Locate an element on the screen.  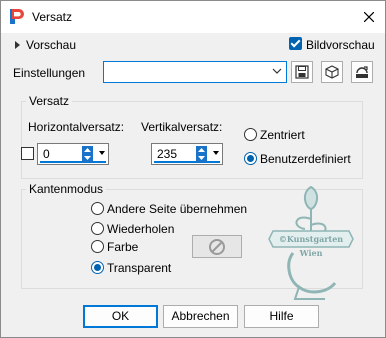
horizontal-offset-value: 0 is located at coordinates (46, 154).